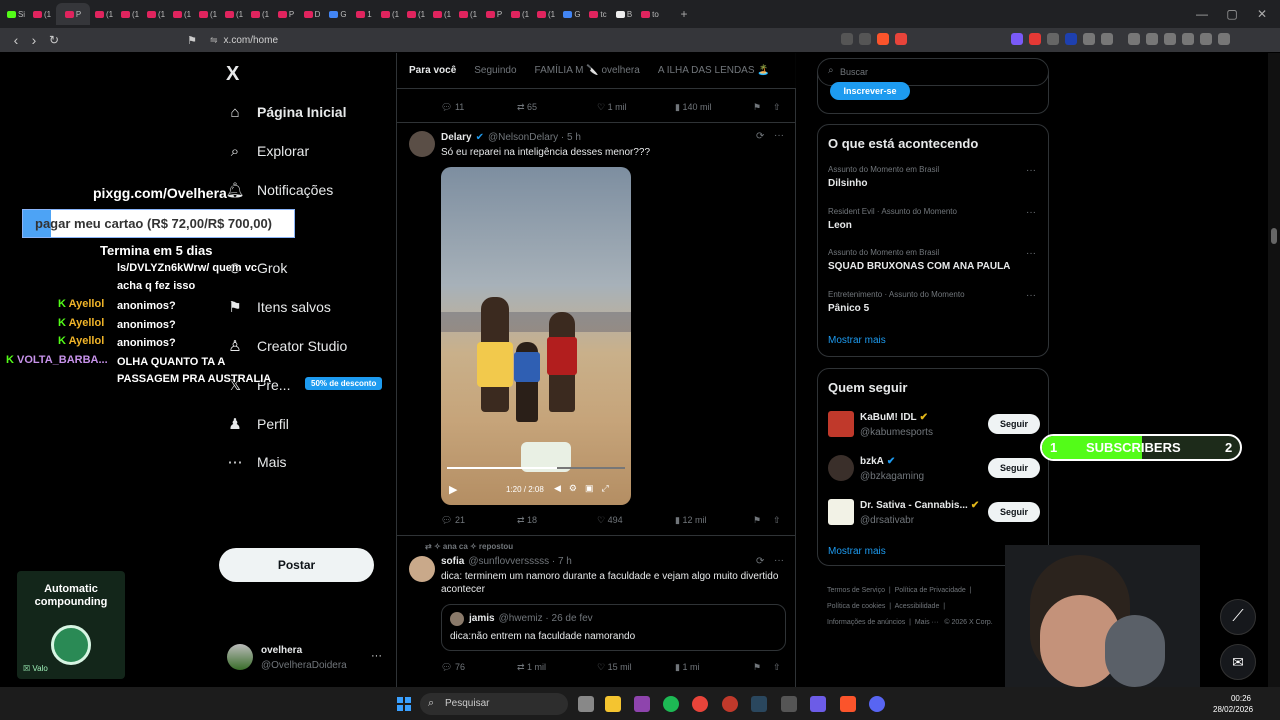 Image resolution: width=1280 pixels, height=720 pixels. What do you see at coordinates (610, 520) in the screenshot?
I see `like-icon: ♡ 494` at bounding box center [610, 520].